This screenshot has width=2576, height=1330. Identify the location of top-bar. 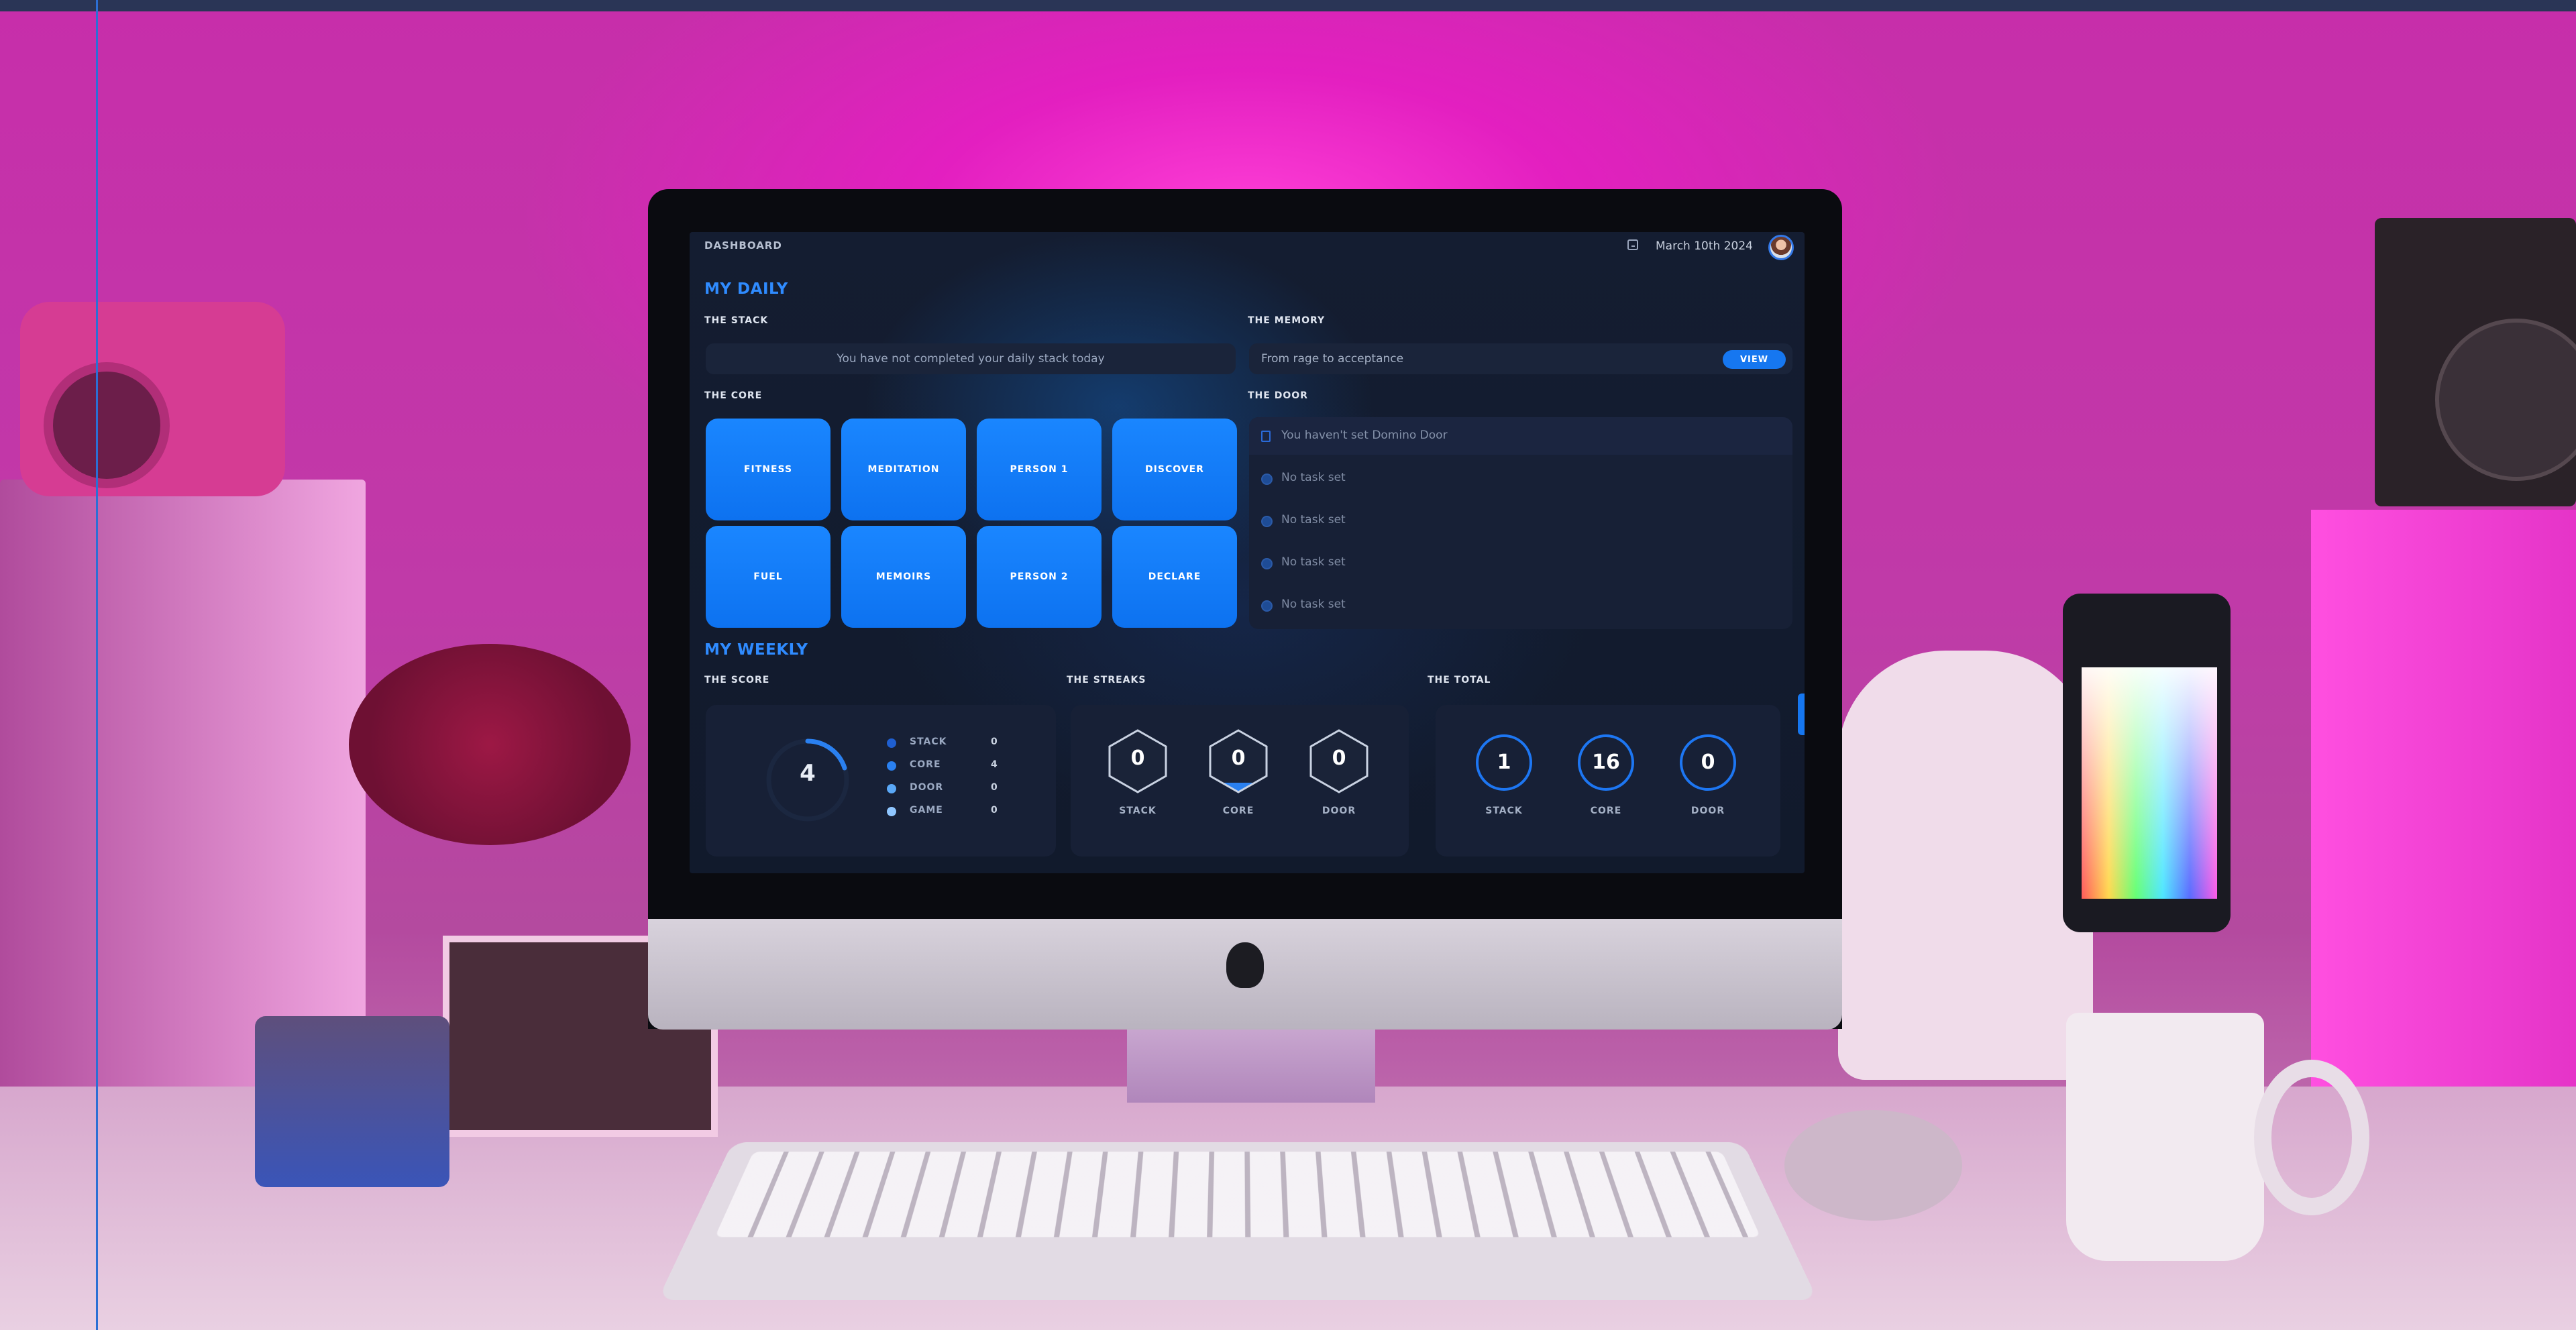
(1288, 6).